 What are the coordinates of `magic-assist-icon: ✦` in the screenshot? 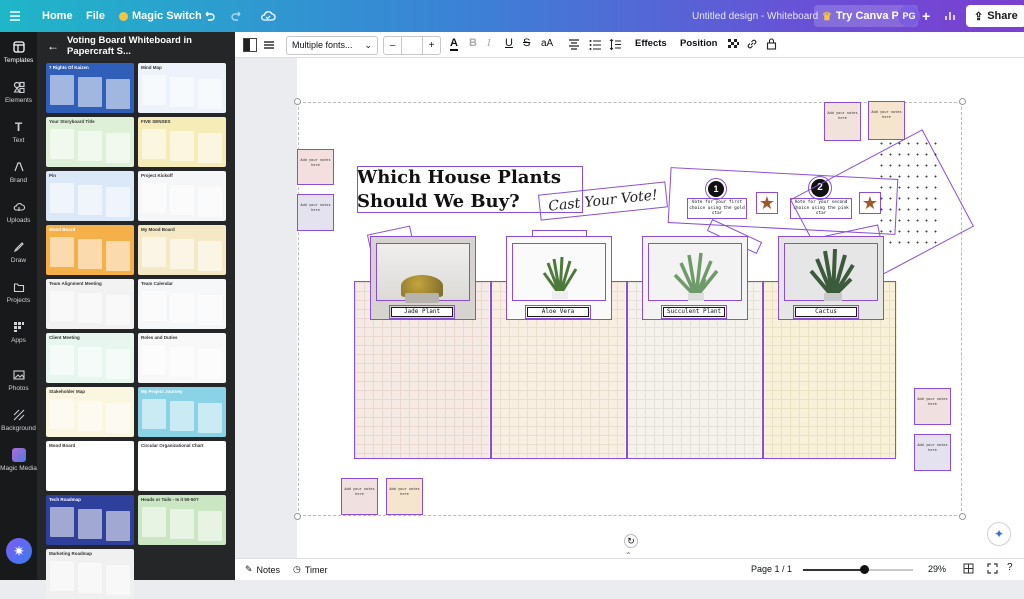 It's located at (999, 534).